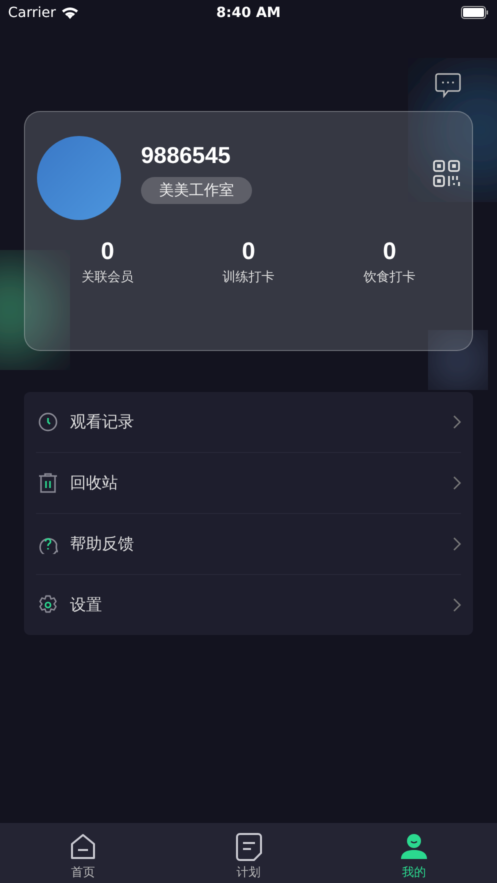 Image resolution: width=497 pixels, height=883 pixels. What do you see at coordinates (82, 847) in the screenshot?
I see `home-icon` at bounding box center [82, 847].